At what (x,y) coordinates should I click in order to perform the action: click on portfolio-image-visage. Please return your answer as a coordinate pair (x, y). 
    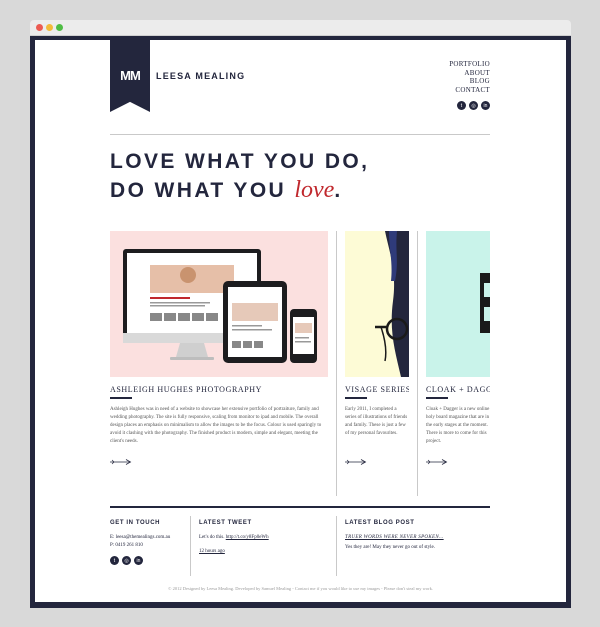
    Looking at the image, I should click on (377, 304).